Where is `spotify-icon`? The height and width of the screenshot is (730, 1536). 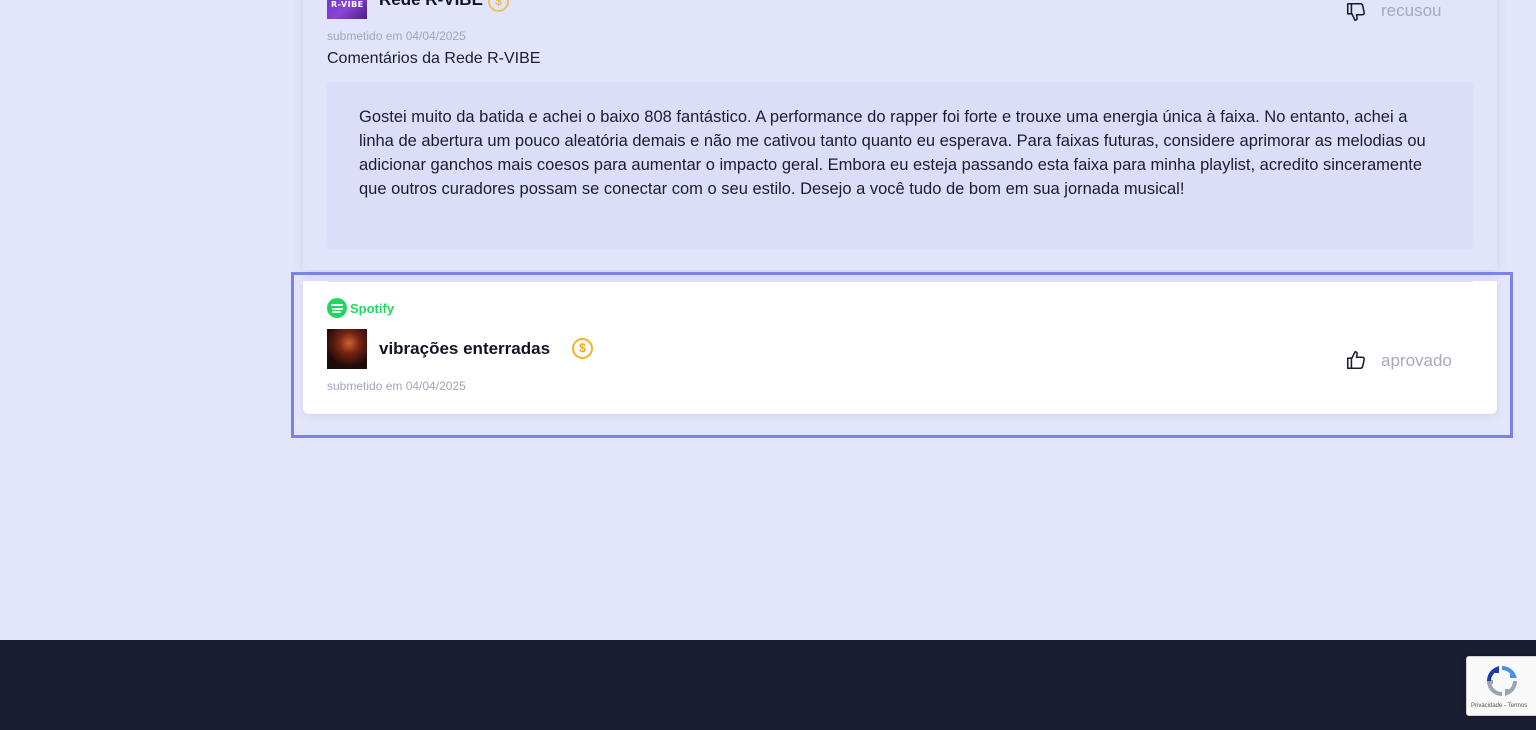 spotify-icon is located at coordinates (337, 308).